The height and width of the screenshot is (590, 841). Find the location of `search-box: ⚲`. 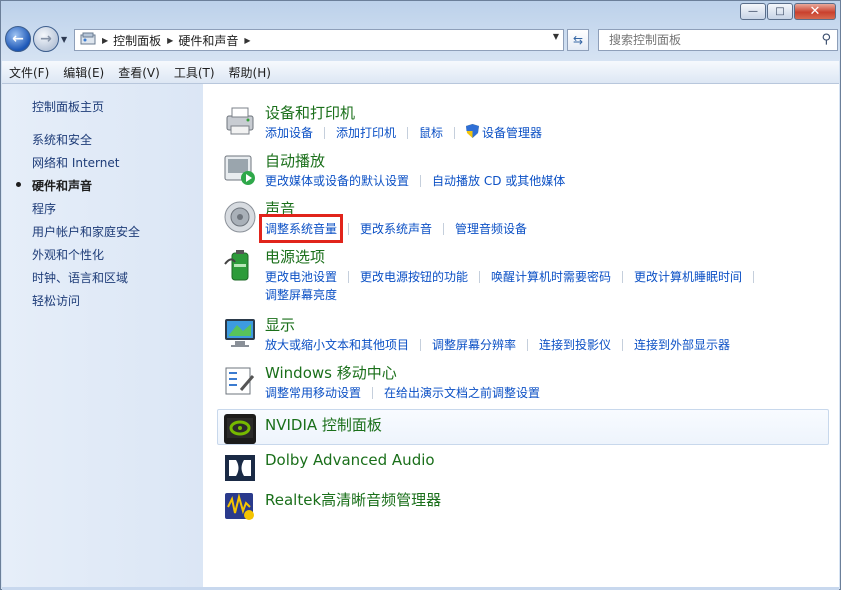

search-box: ⚲ is located at coordinates (718, 40).